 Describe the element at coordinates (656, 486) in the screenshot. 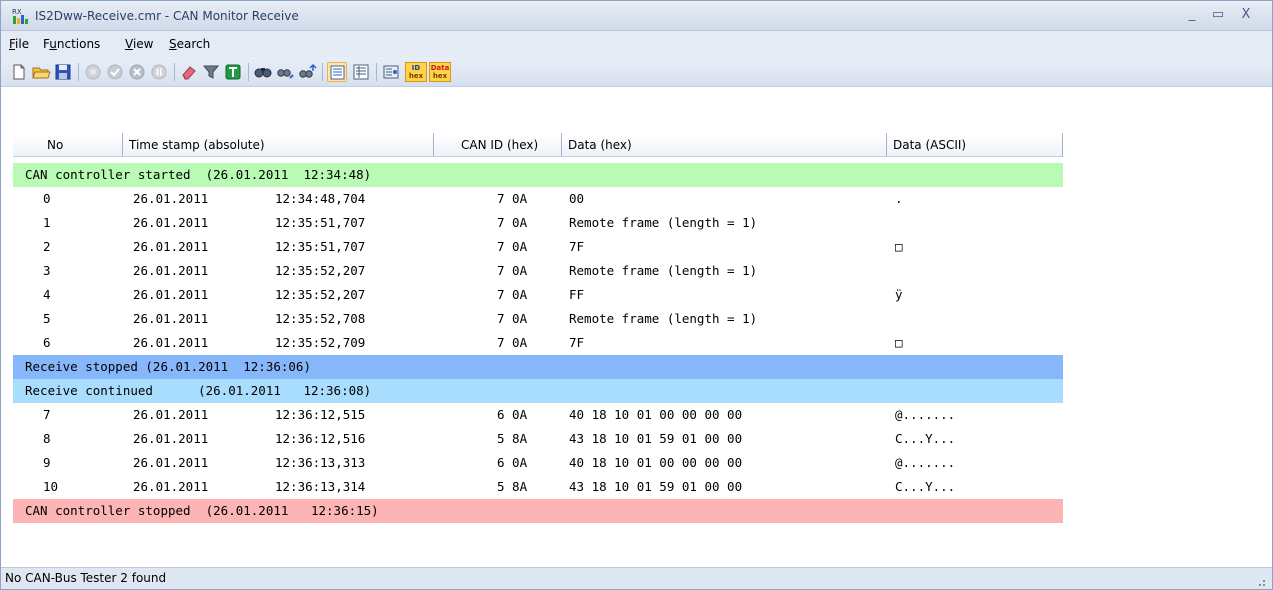

I see `cell-data-hex: 43 18 10 01 59 01 00 00` at that location.